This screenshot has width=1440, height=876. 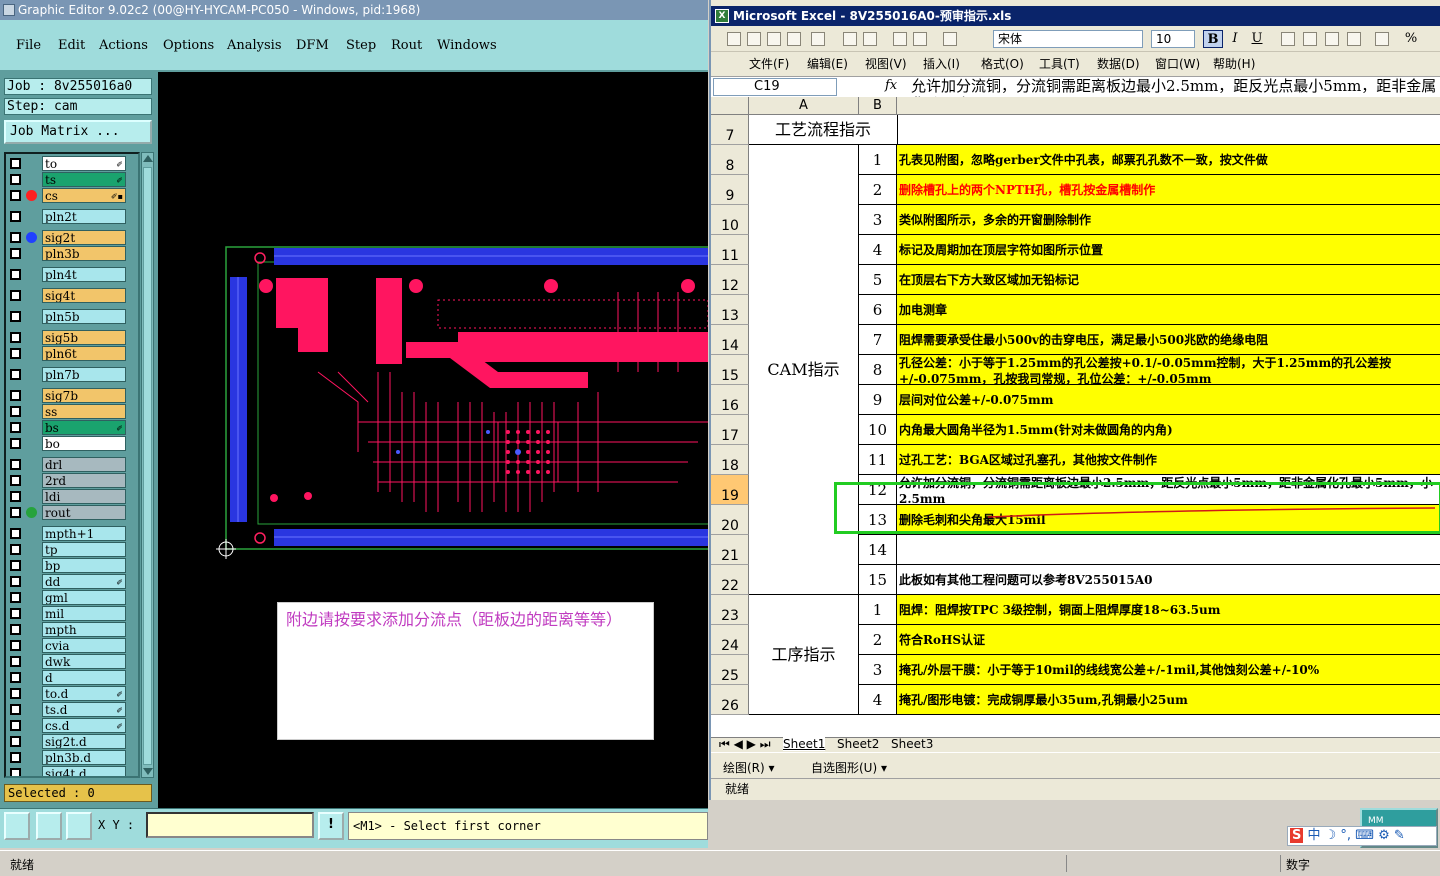 I want to click on menu-edit: Edit, so click(x=71, y=45).